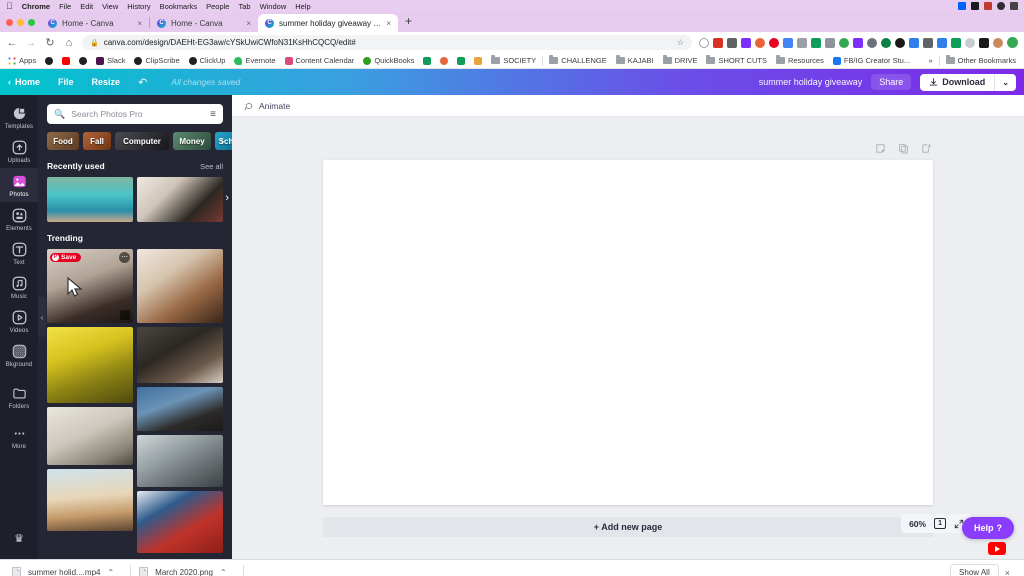 This screenshot has height=576, width=1024. What do you see at coordinates (95, 23) in the screenshot?
I see `browser-tab-1: C Home - Canva ×` at bounding box center [95, 23].